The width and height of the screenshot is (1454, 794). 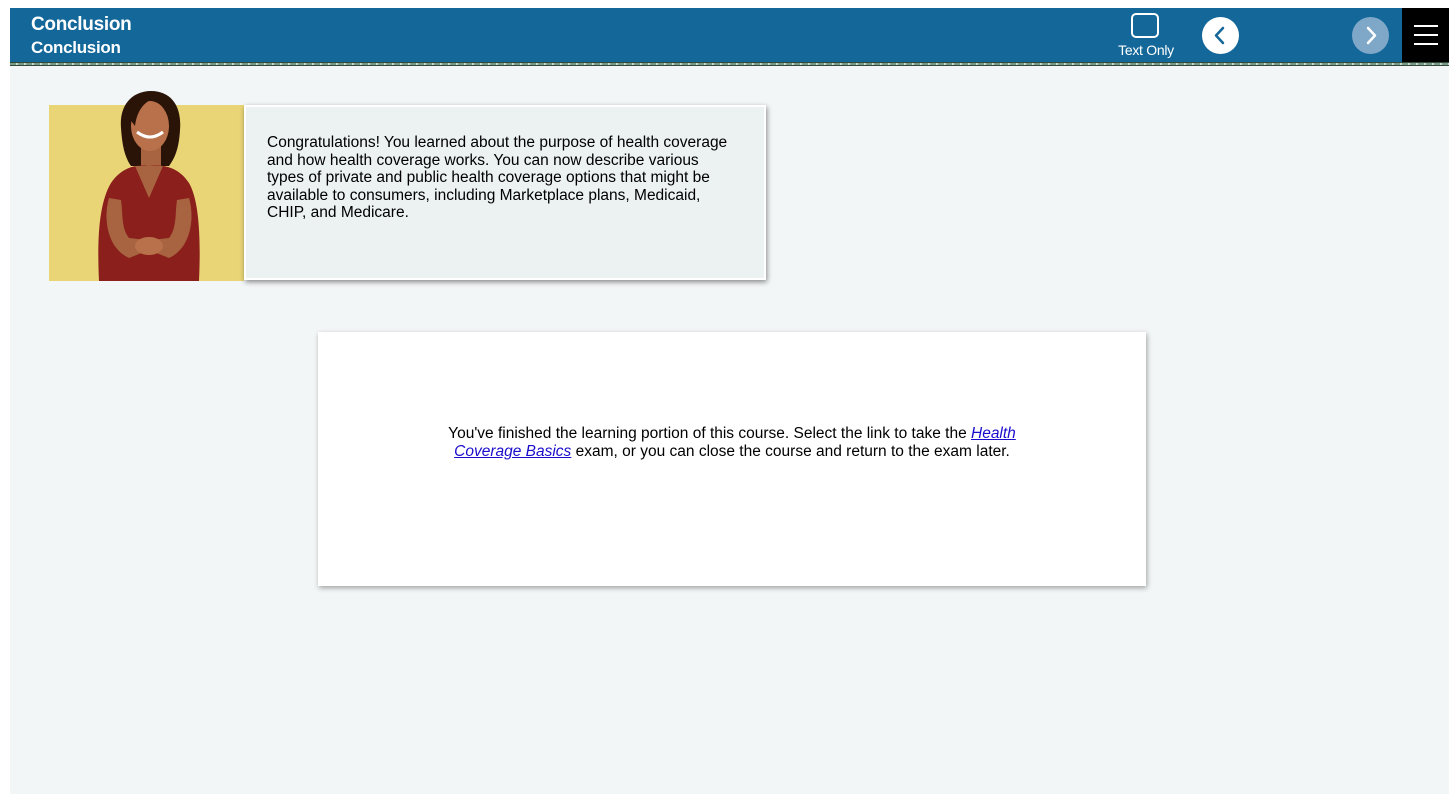 I want to click on presenter-illustration, so click(x=149, y=186).